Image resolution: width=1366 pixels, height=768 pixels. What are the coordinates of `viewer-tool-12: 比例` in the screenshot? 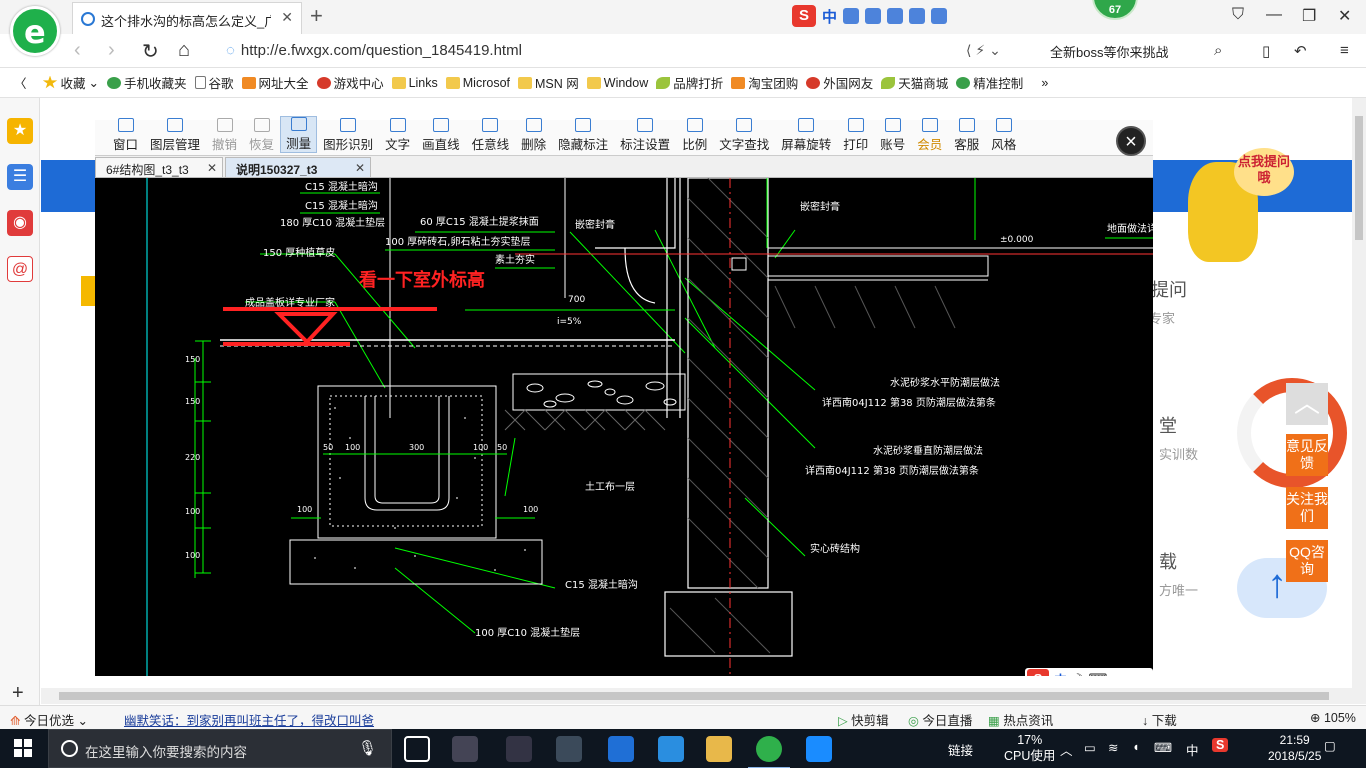 It's located at (694, 135).